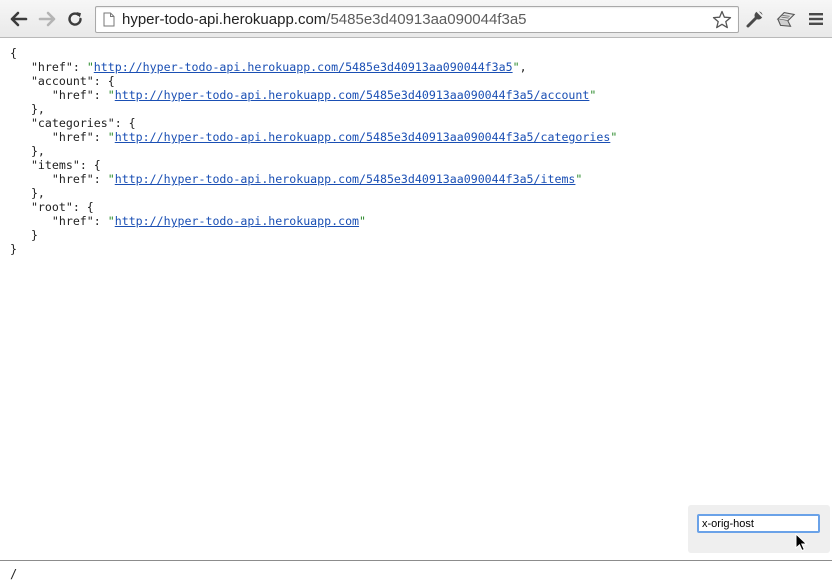 Image resolution: width=832 pixels, height=588 pixels. Describe the element at coordinates (416, 574) in the screenshot. I see `bottom-bar: /` at that location.